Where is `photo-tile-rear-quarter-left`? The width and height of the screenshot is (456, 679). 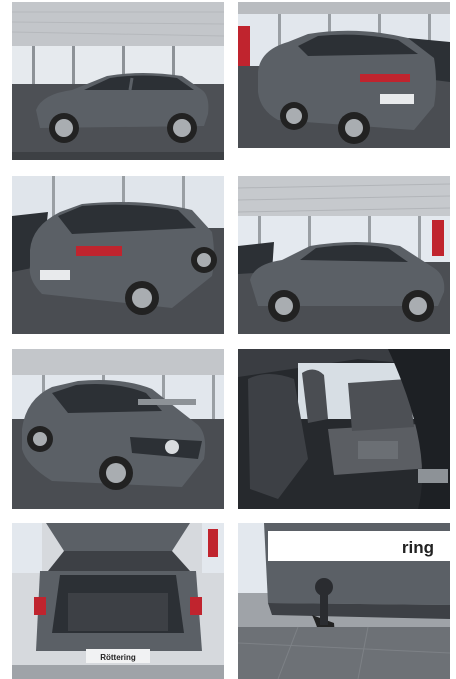
photo-tile-rear-quarter-left is located at coordinates (118, 255).